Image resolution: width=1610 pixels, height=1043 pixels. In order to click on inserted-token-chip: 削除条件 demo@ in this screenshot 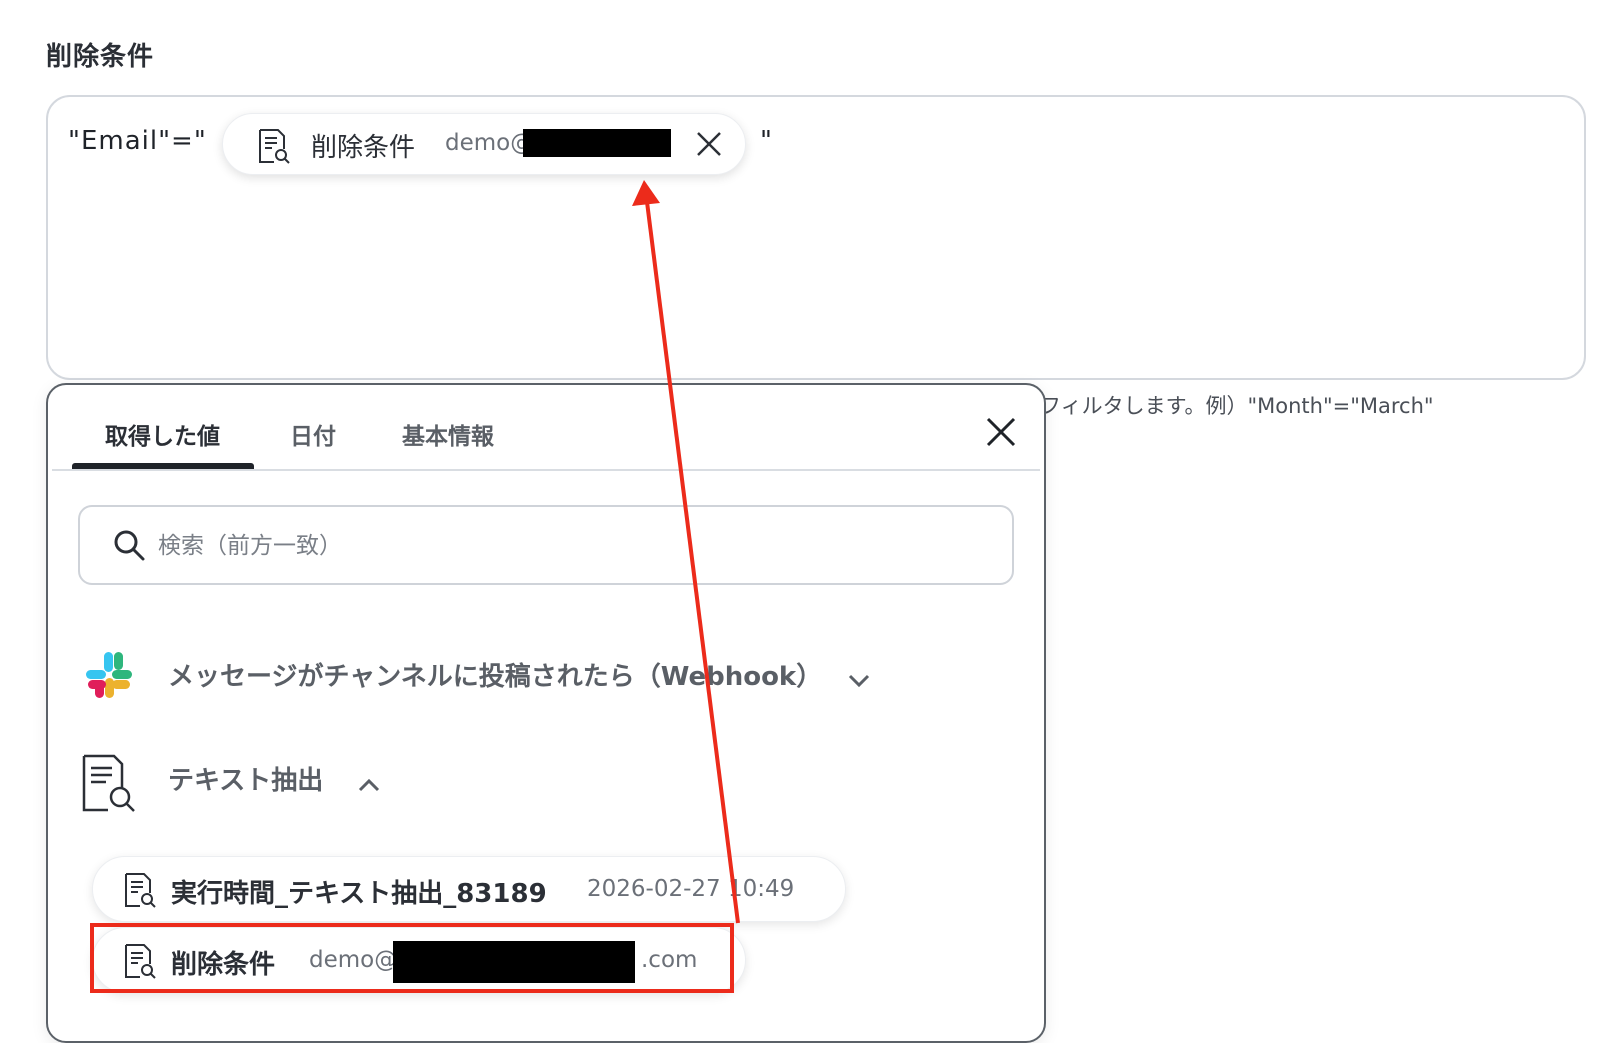, I will do `click(484, 144)`.